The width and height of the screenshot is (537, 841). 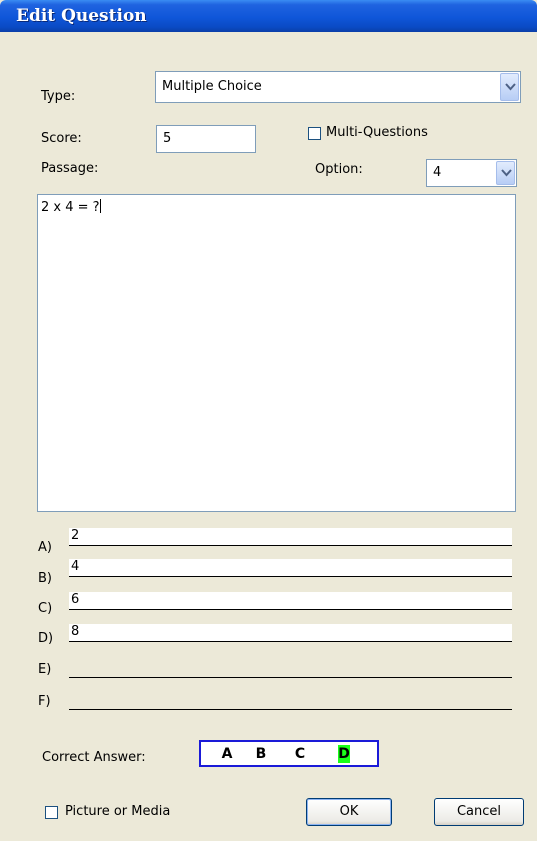 I want to click on picture-or-media-label: Picture or Media, so click(x=118, y=811).